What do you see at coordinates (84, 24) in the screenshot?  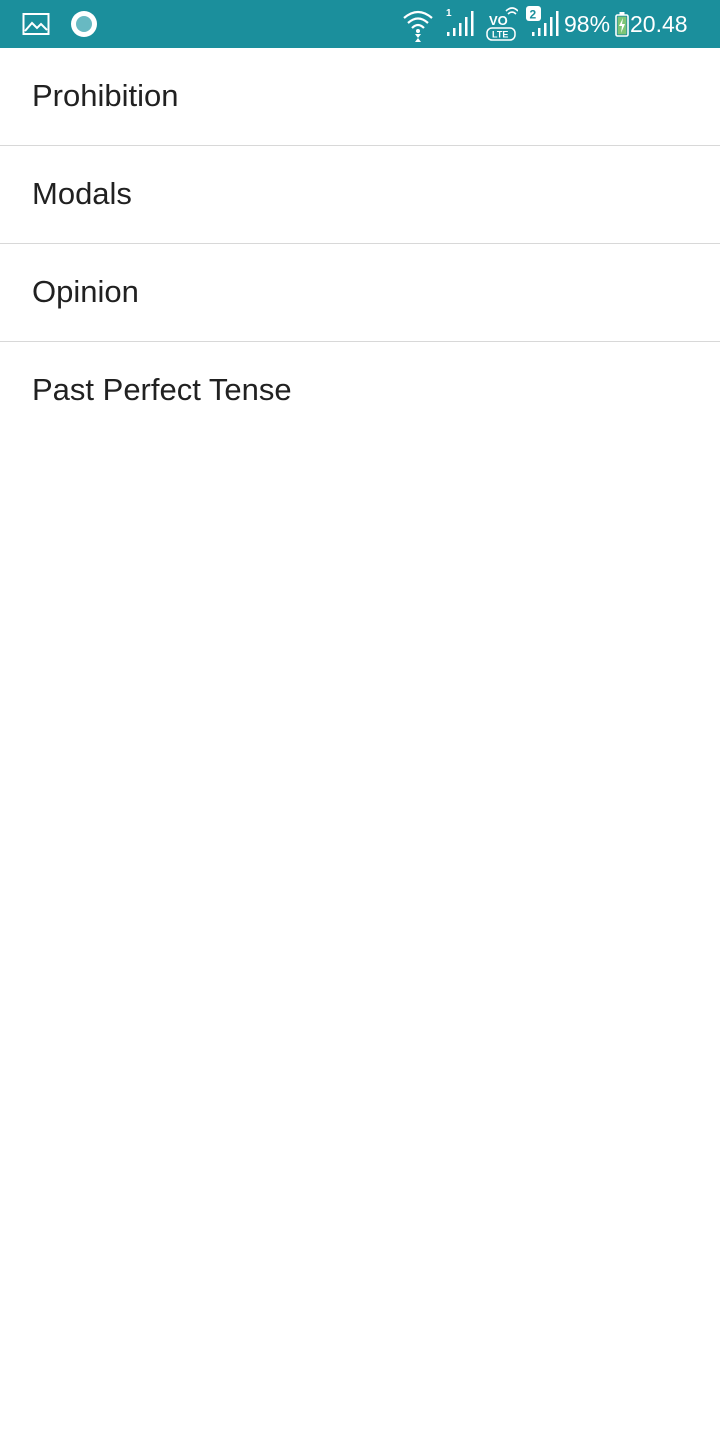 I see `circle-app-icon` at bounding box center [84, 24].